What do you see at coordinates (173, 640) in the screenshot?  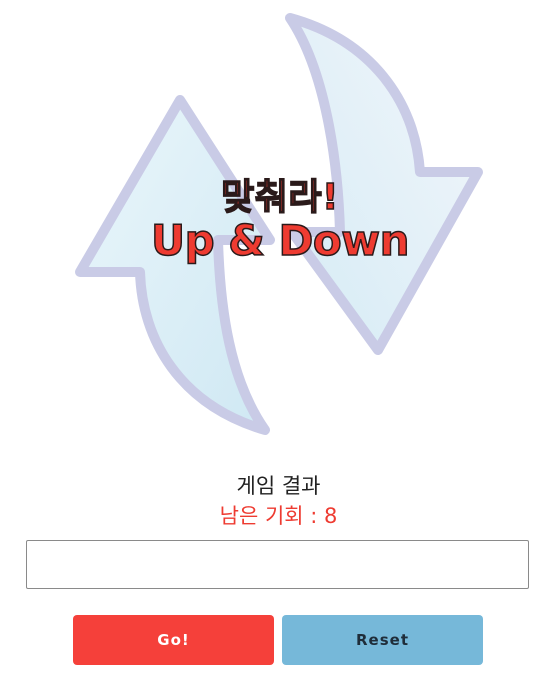 I see `go-button: Go!` at bounding box center [173, 640].